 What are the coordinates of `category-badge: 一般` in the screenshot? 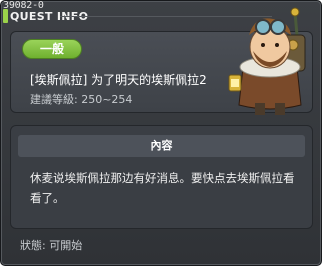 It's located at (52, 49).